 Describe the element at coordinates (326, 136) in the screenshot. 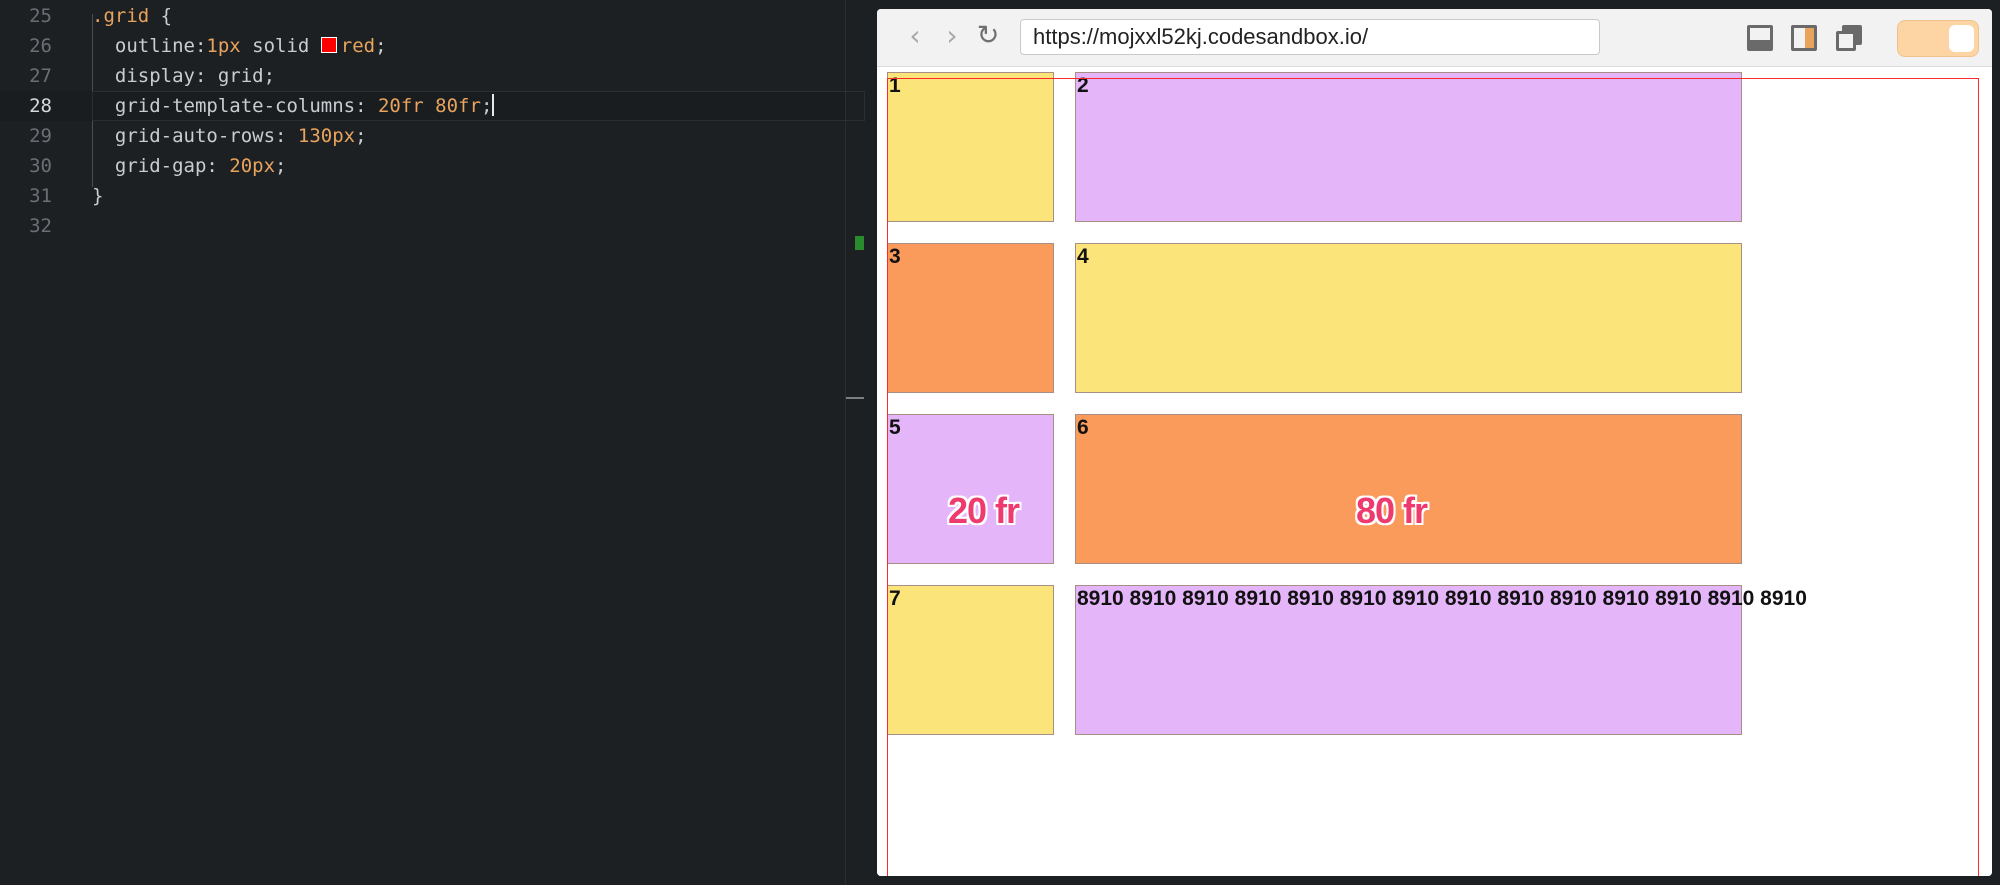

I see `code-token: 130px` at that location.